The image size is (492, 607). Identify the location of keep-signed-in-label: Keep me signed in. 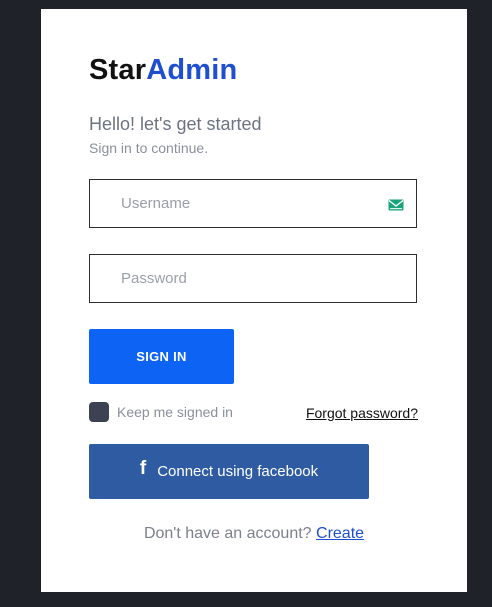
(175, 412).